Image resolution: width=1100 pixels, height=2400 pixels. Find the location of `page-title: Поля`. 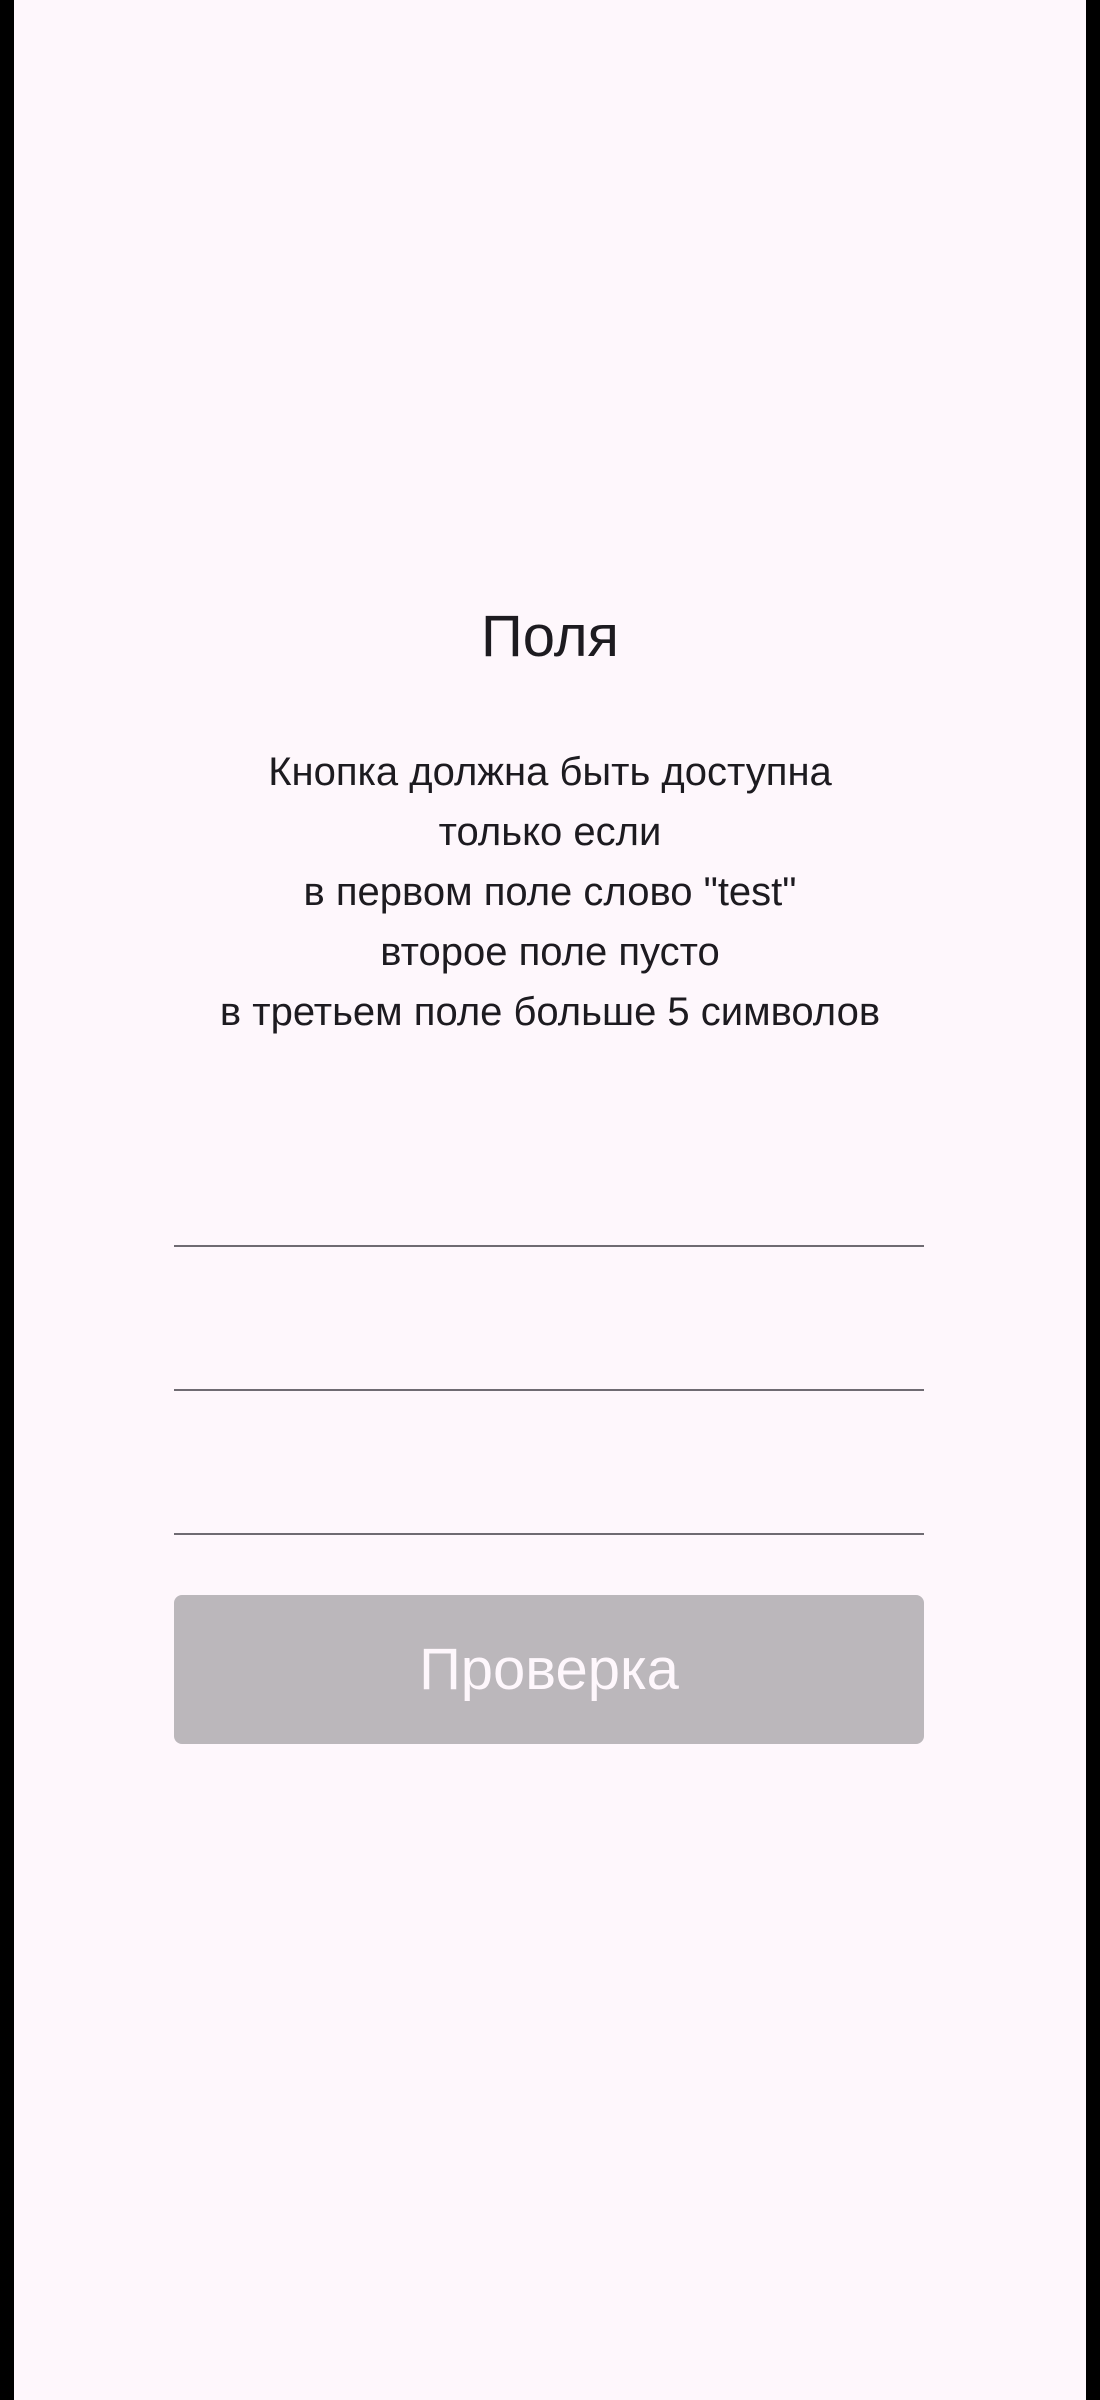

page-title: Поля is located at coordinates (550, 636).